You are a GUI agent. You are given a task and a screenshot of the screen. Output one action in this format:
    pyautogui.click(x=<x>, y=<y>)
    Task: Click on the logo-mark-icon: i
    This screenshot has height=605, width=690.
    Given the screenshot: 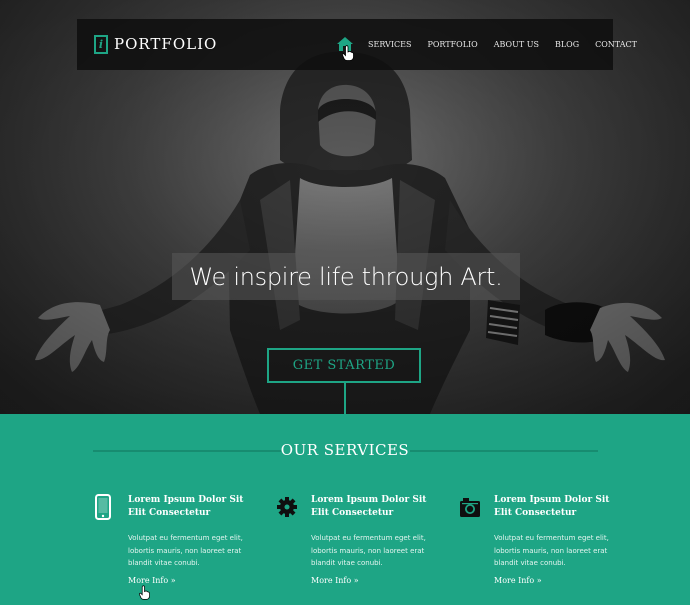 What is the action you would take?
    pyautogui.click(x=101, y=44)
    